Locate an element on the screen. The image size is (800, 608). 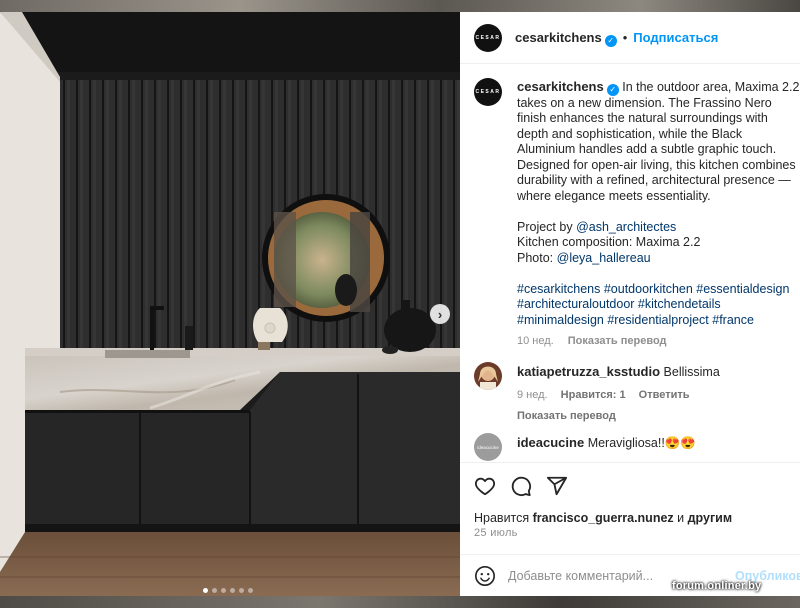
commenter-avatar: ideacucine is located at coordinates (488, 447).